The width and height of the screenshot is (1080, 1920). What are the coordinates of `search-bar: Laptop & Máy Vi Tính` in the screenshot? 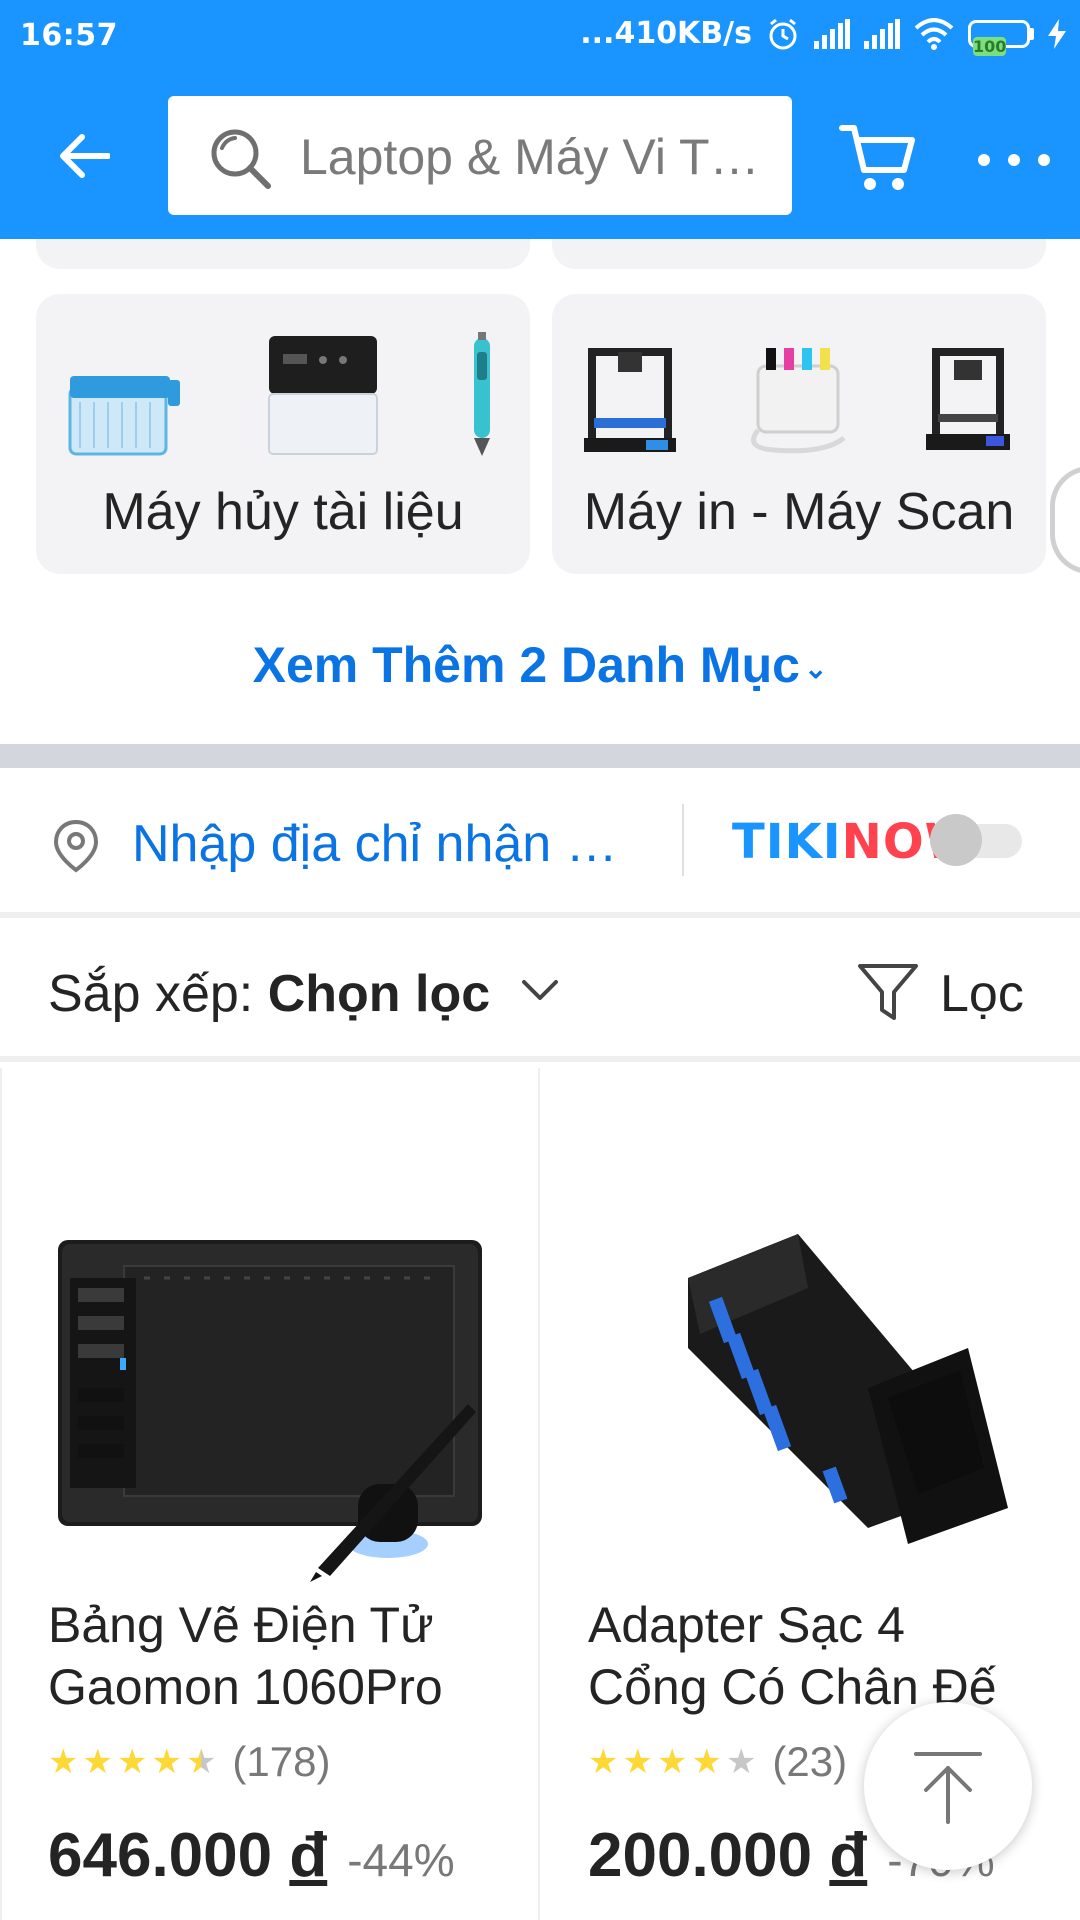 It's located at (480, 155).